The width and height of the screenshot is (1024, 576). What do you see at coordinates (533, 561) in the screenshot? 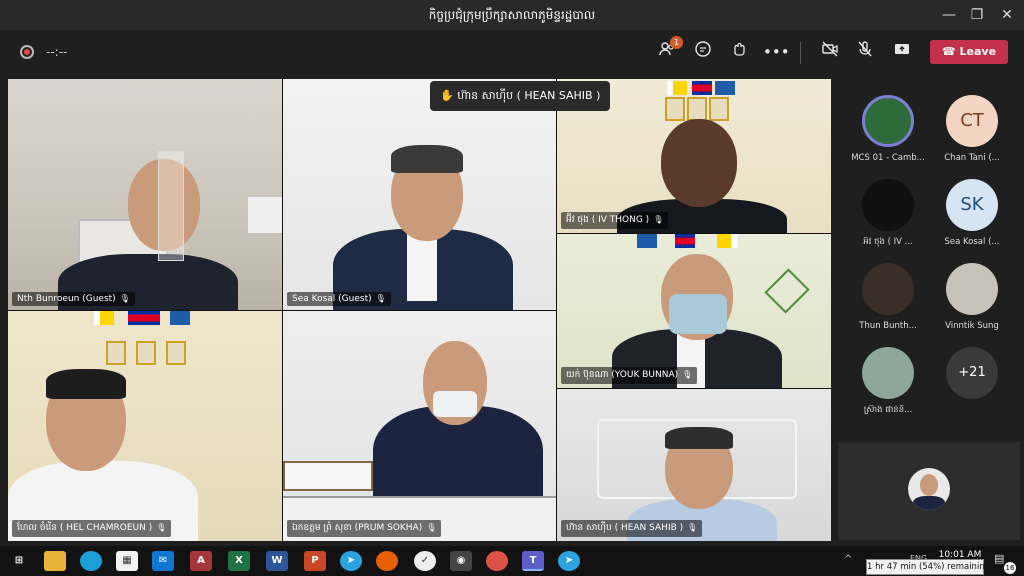
I see `teams-icon: T` at bounding box center [533, 561].